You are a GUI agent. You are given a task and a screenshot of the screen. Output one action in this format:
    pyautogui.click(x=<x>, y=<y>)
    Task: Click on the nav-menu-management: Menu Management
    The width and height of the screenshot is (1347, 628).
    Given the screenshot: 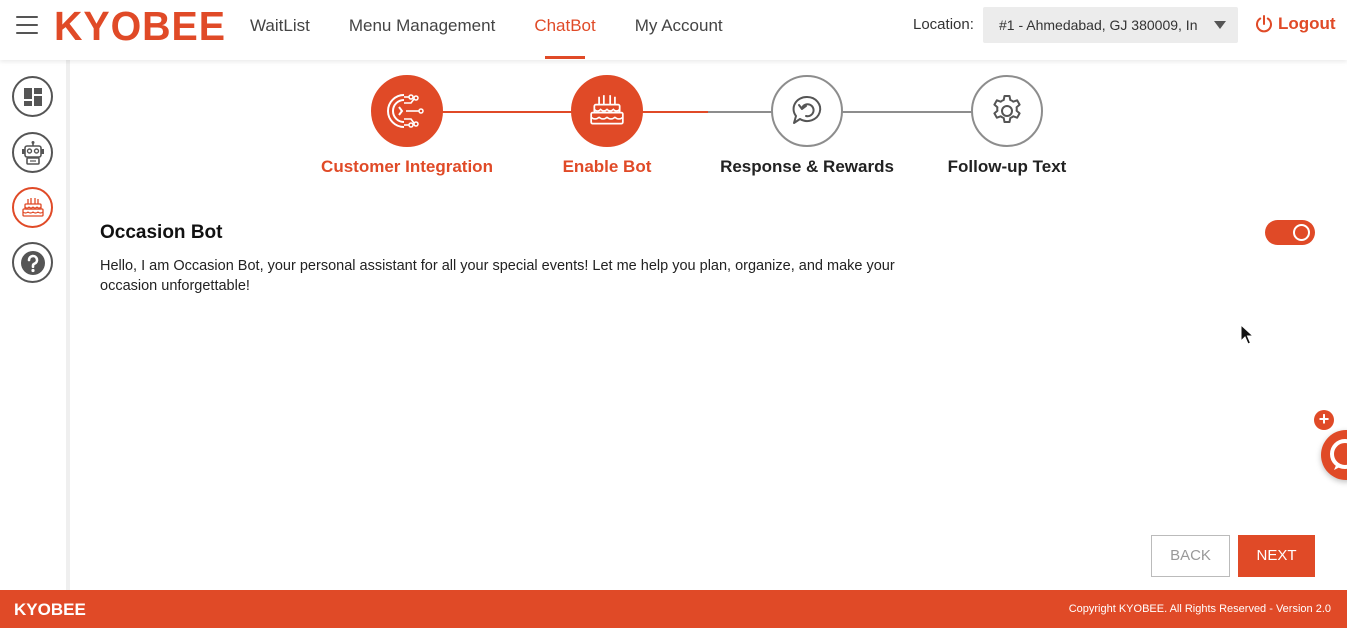 What is the action you would take?
    pyautogui.click(x=422, y=30)
    